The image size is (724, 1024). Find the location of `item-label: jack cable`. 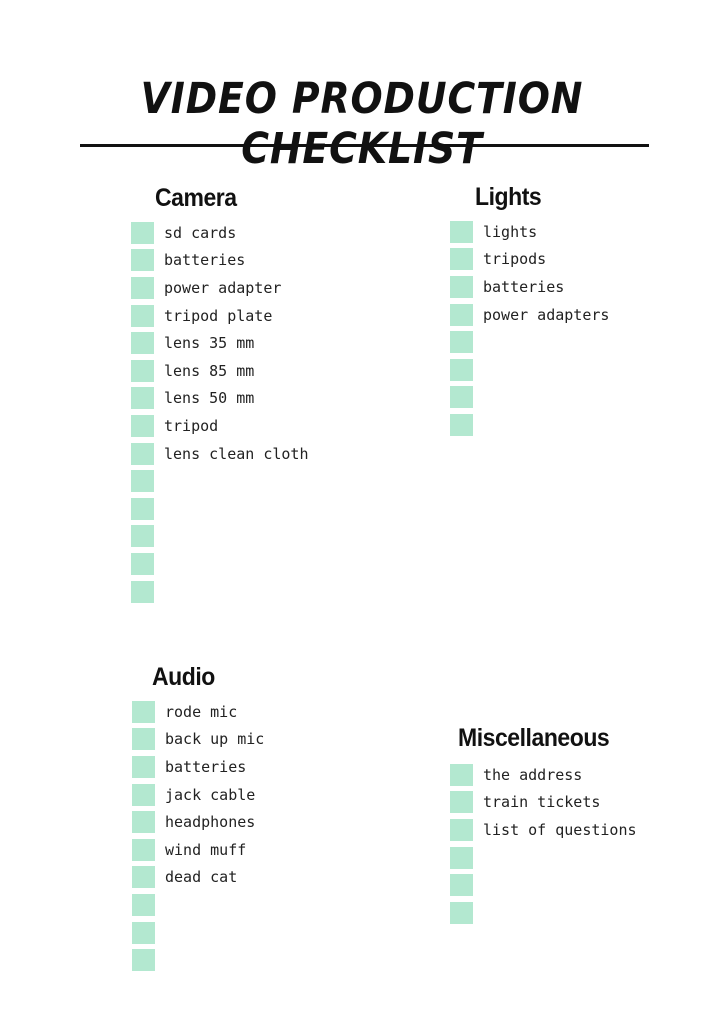

item-label: jack cable is located at coordinates (210, 794).